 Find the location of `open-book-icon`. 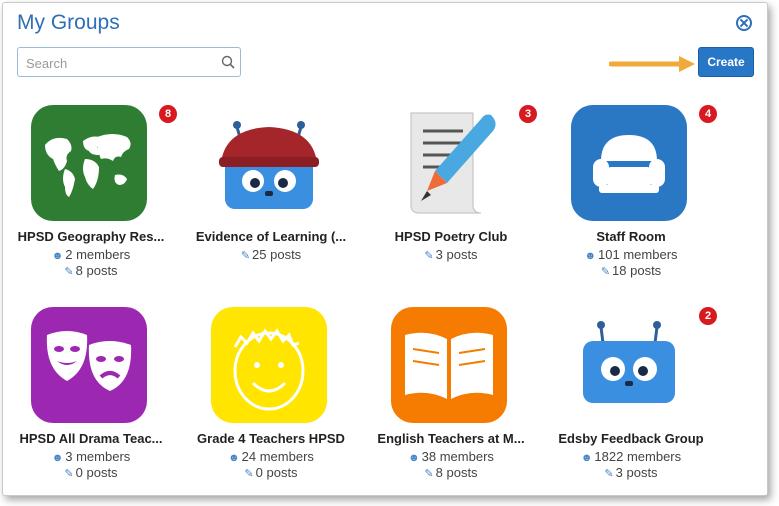

open-book-icon is located at coordinates (449, 365).